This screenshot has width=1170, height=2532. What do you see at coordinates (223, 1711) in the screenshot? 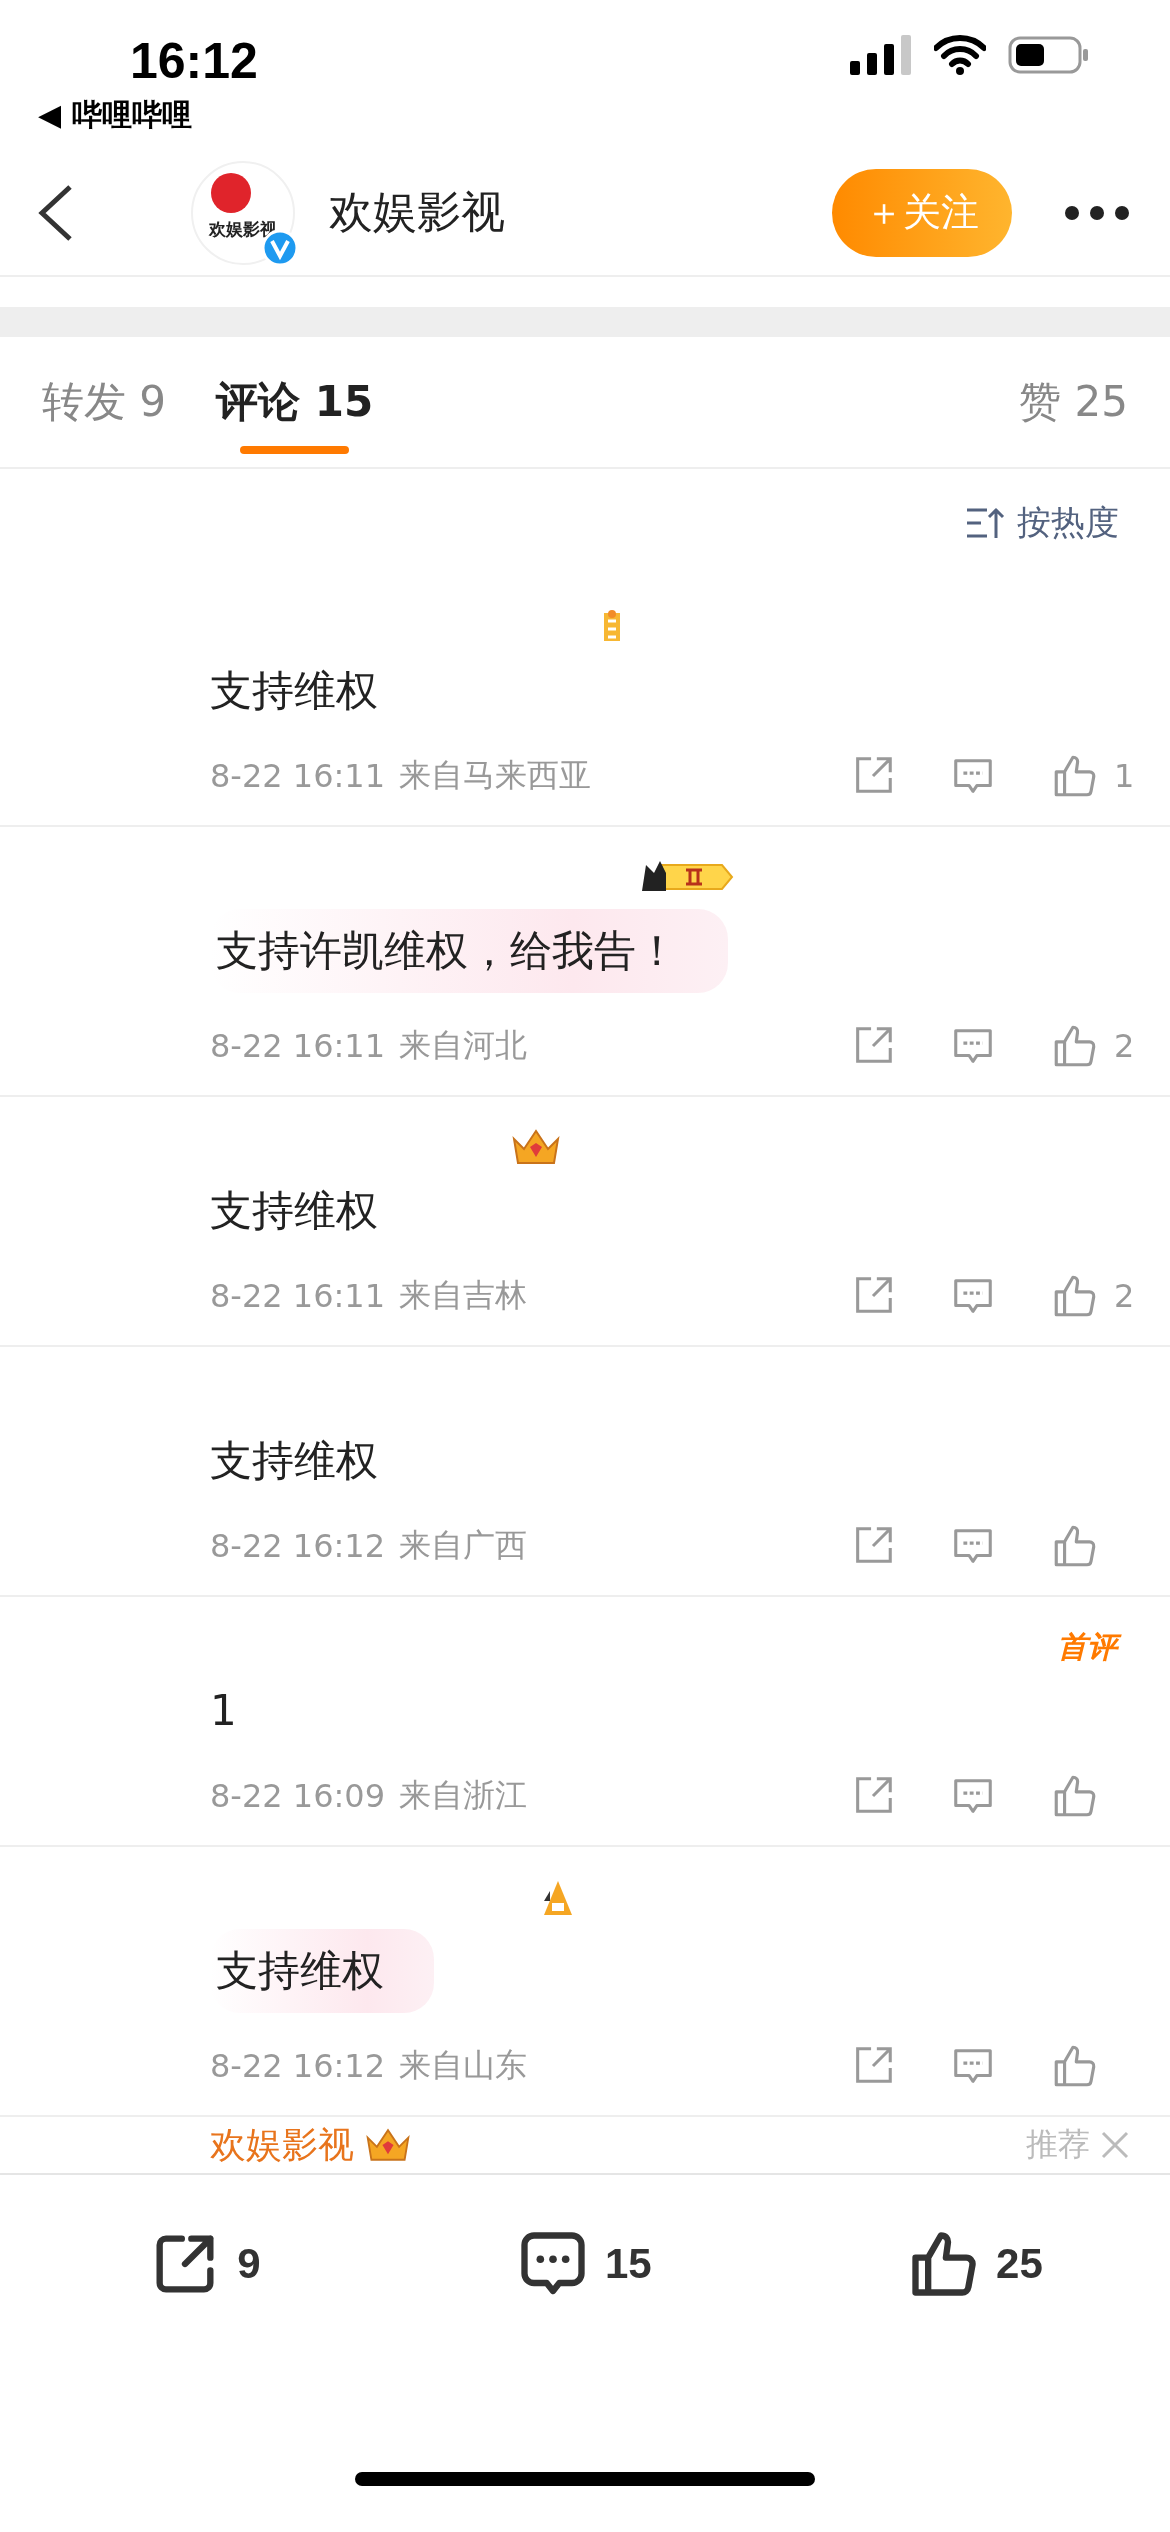
I see `comment-text: 1` at bounding box center [223, 1711].